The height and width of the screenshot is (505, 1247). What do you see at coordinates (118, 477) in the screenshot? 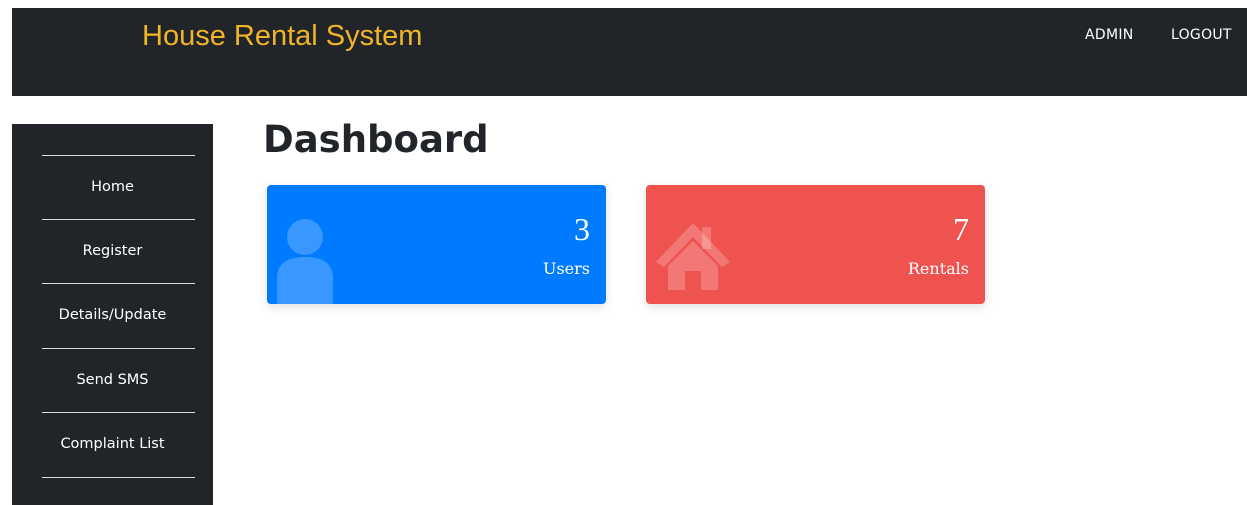
I see `sidebar-divider` at bounding box center [118, 477].